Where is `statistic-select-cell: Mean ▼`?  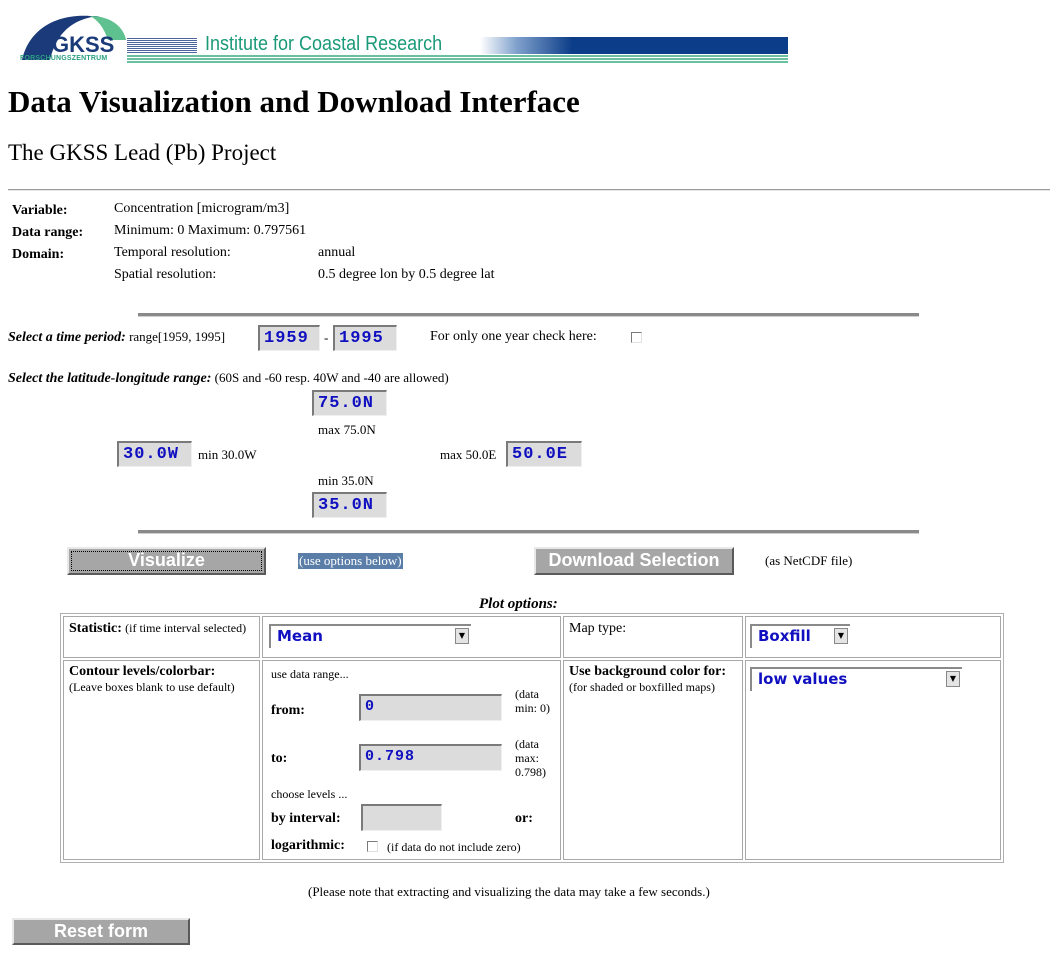
statistic-select-cell: Mean ▼ is located at coordinates (411, 637).